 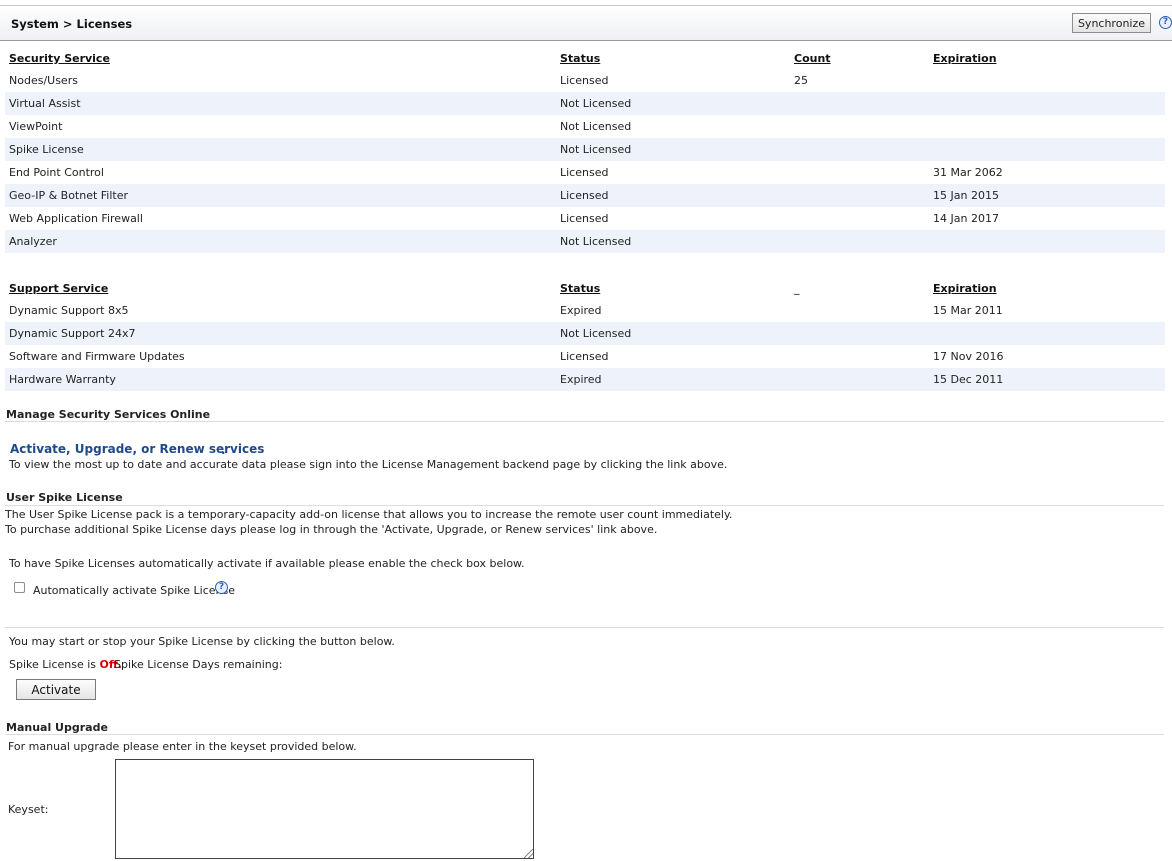 I want to click on table-row: Dynamic Support 24x7 Not Licensed, so click(x=585, y=333).